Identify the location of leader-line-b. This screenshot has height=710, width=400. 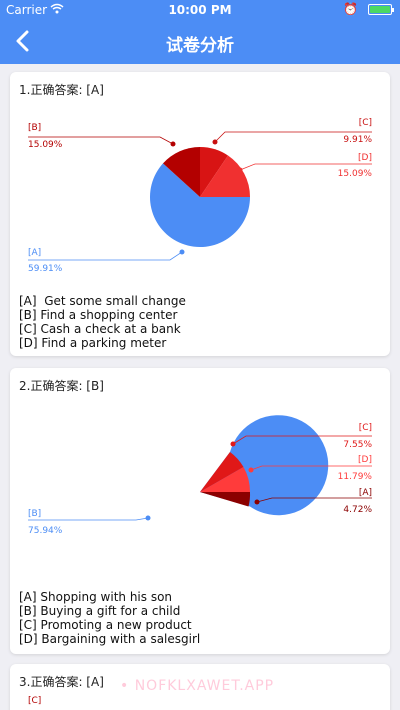
(88, 519).